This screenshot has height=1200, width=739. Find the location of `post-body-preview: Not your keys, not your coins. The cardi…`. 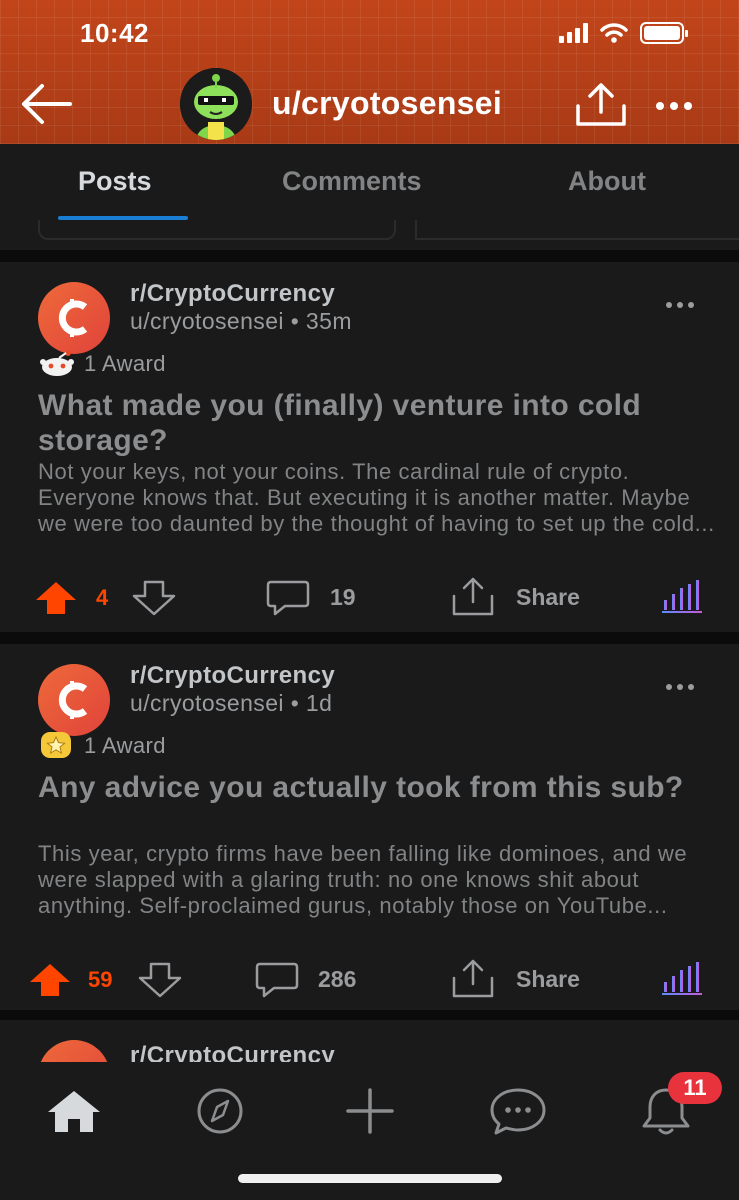

post-body-preview: Not your keys, not your coins. The cardi… is located at coordinates (378, 498).